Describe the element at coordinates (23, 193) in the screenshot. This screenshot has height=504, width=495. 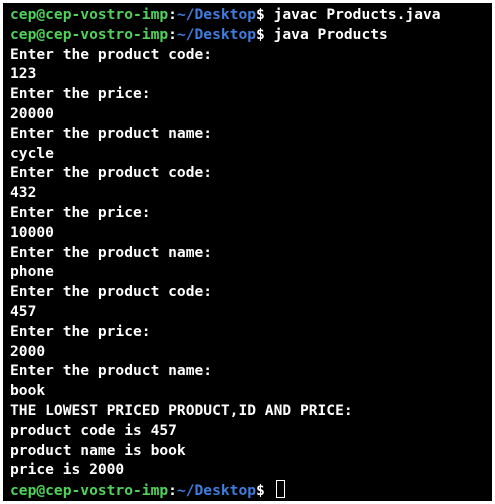
I see `output-line: 432` at that location.